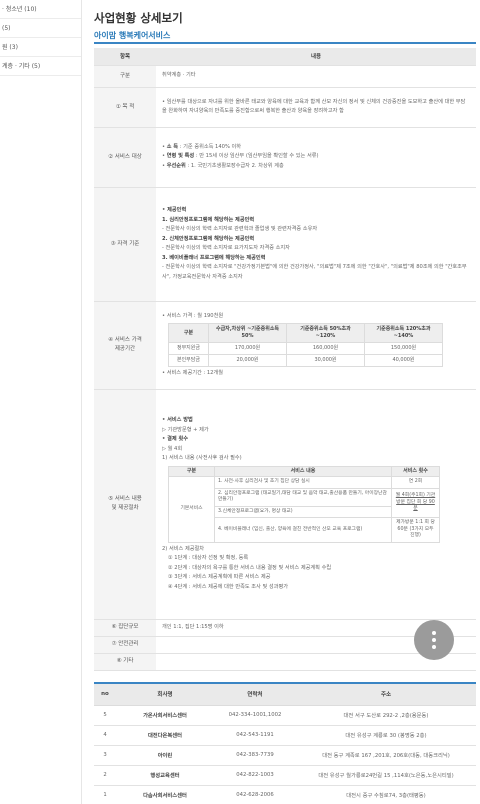 The image size is (480, 804). Describe the element at coordinates (172, 448) in the screenshot. I see `freq-text: ▷ 월 4회` at that location.